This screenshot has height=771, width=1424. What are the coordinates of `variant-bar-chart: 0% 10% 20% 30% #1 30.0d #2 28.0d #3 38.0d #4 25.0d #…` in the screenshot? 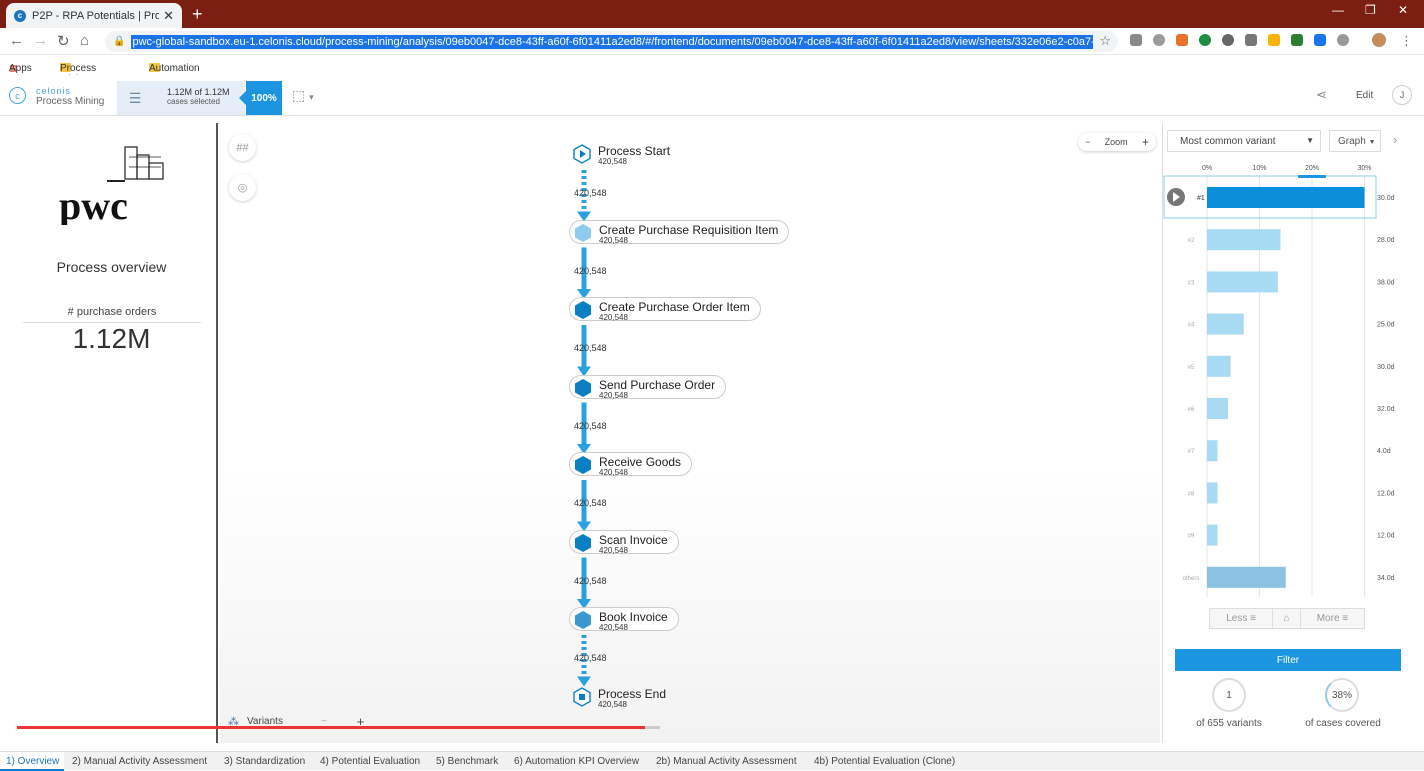 It's located at (1279, 381).